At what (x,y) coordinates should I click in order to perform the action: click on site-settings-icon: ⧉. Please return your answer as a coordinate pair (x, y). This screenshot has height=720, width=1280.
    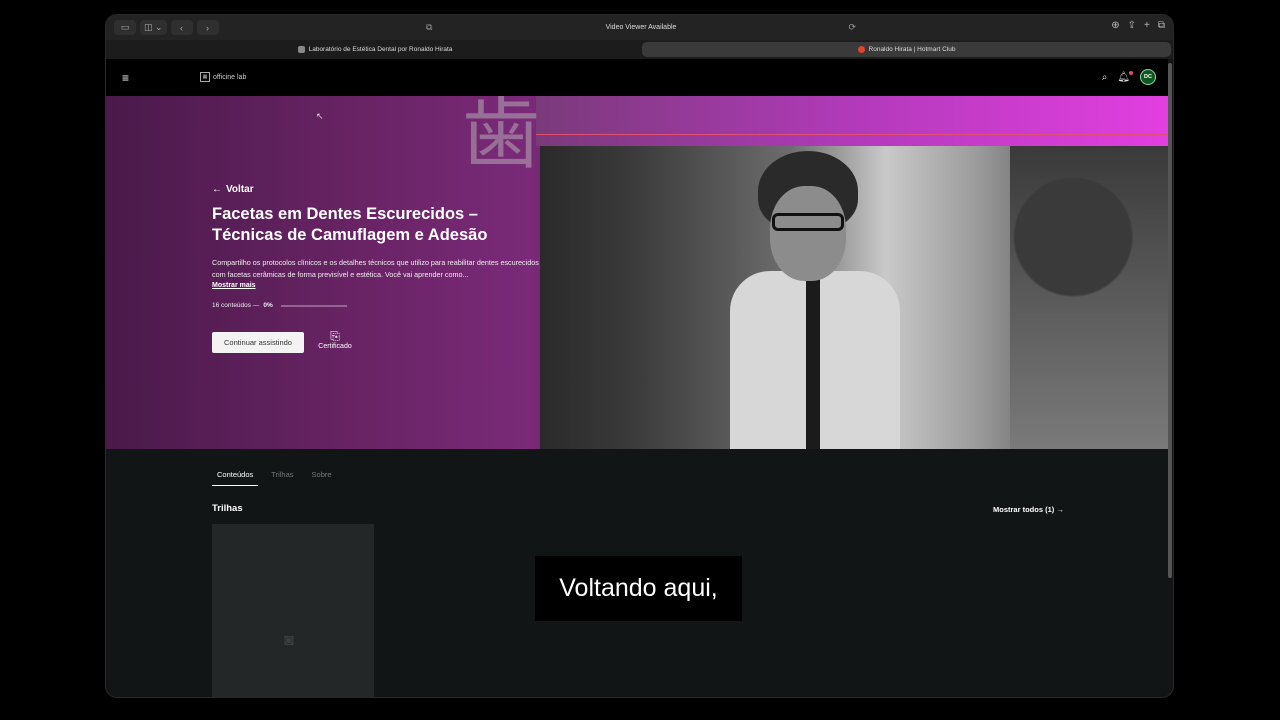
    Looking at the image, I should click on (429, 27).